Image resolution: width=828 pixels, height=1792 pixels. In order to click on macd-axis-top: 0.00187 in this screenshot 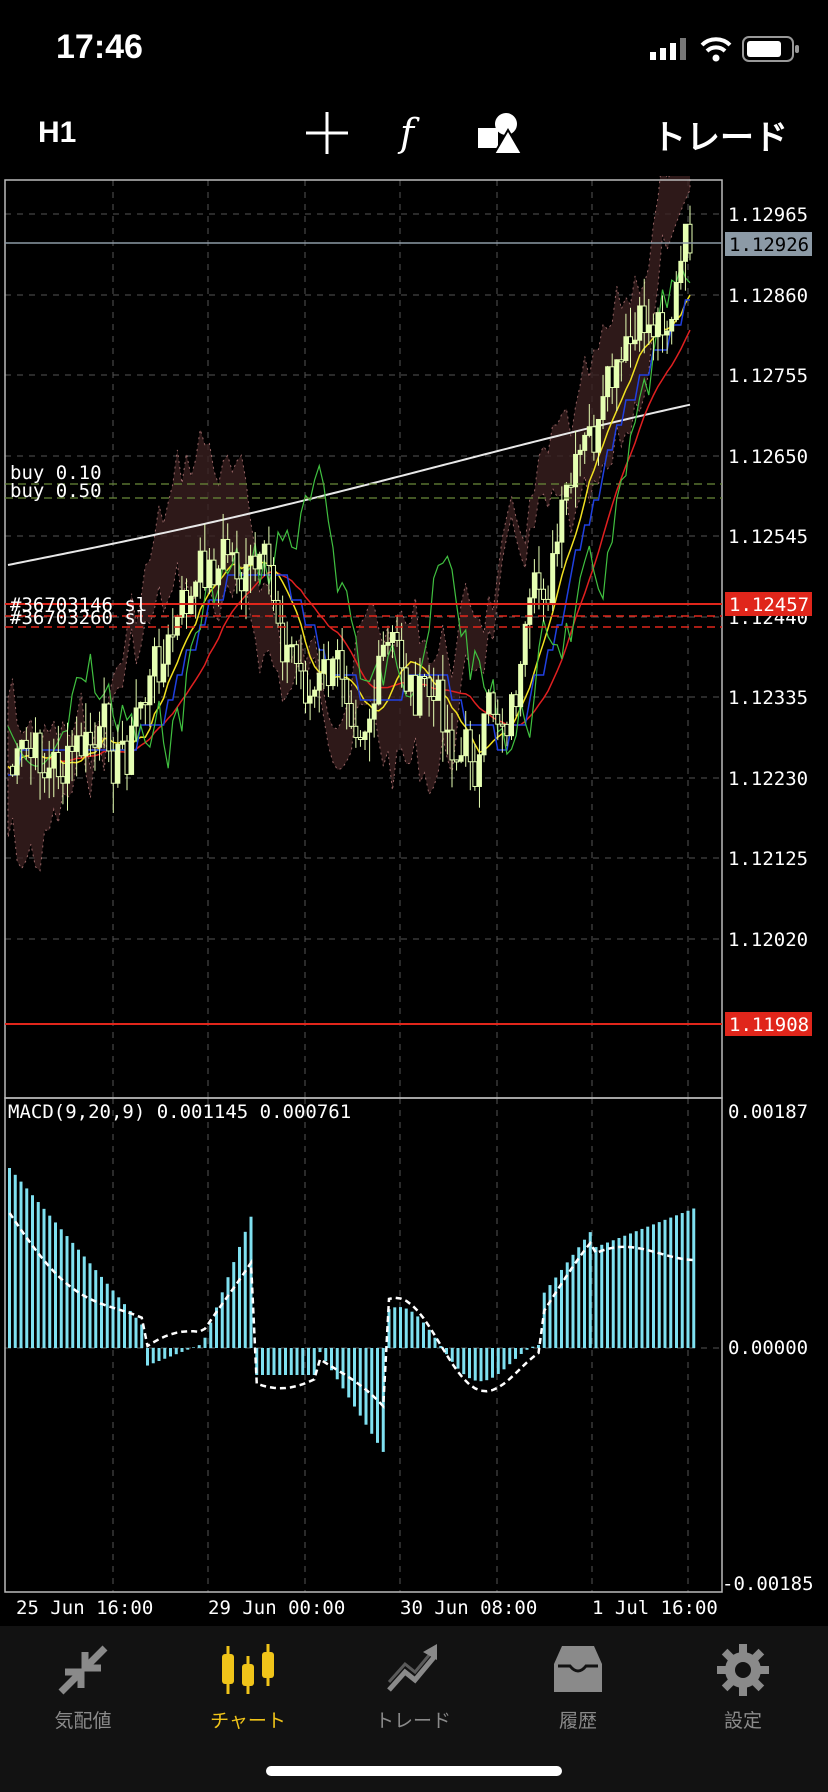, I will do `click(768, 1112)`.